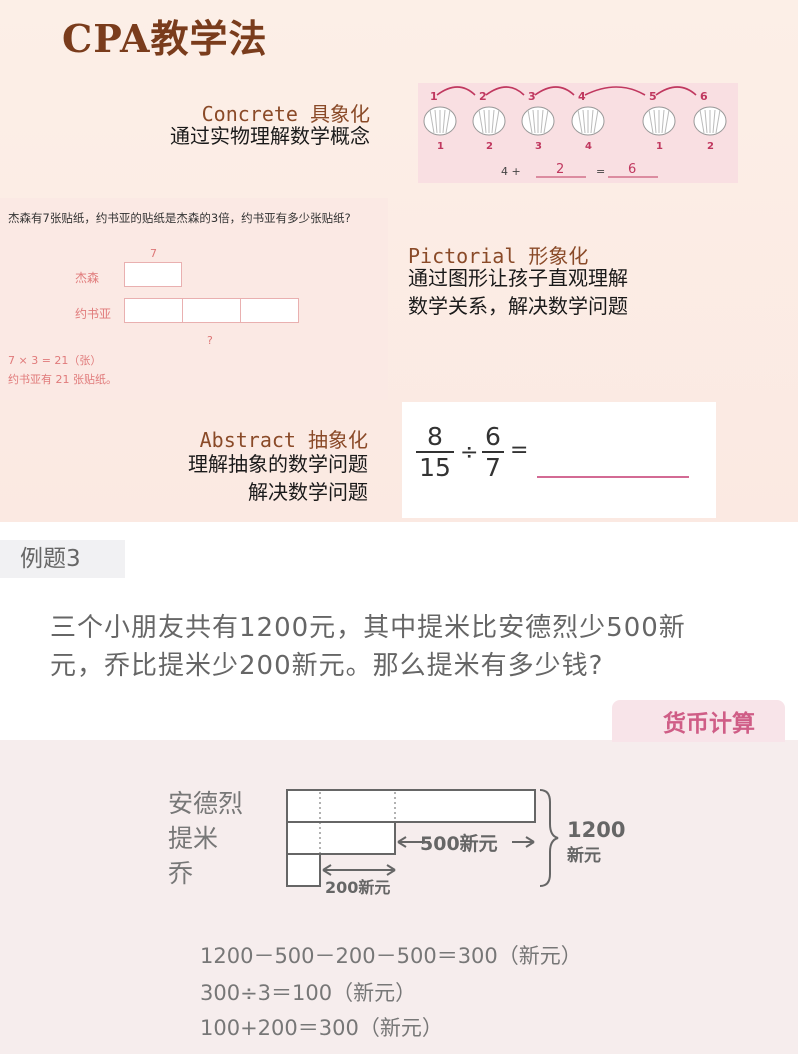 The image size is (798, 1054). Describe the element at coordinates (582, 96) in the screenshot. I see `top-number: 4` at that location.